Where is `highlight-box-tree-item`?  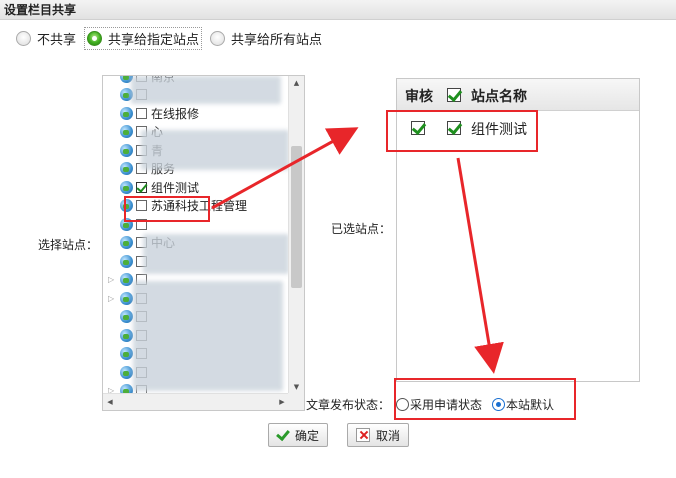 highlight-box-tree-item is located at coordinates (167, 209).